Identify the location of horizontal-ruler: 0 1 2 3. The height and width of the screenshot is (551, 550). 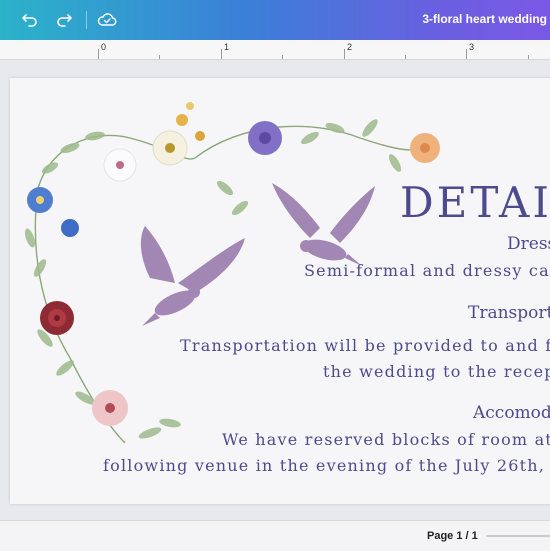
(275, 50).